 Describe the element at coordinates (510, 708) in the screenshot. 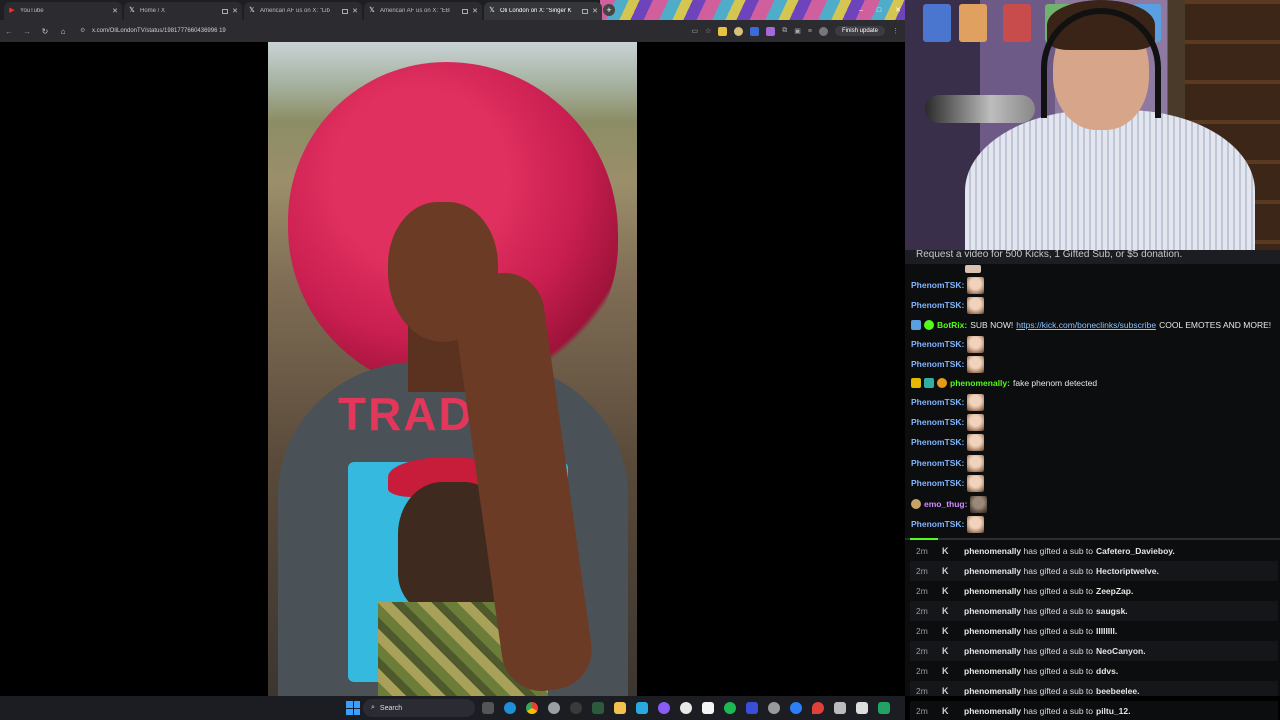

I see `edge-icon` at that location.